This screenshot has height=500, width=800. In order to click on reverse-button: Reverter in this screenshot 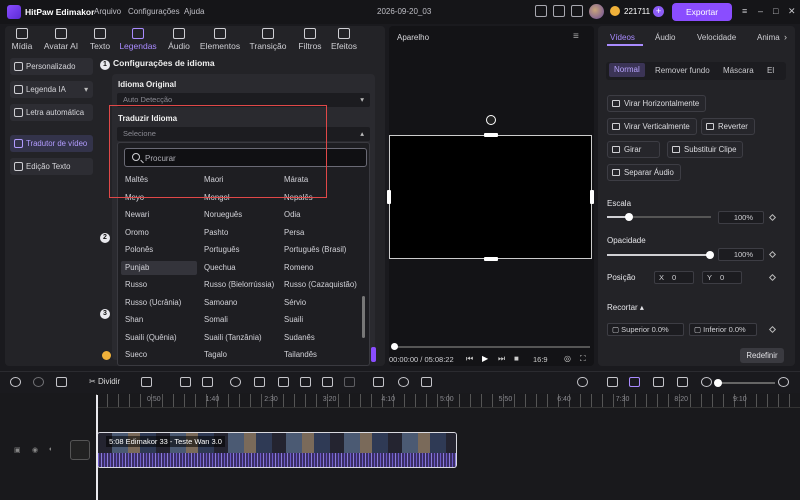, I will do `click(728, 126)`.